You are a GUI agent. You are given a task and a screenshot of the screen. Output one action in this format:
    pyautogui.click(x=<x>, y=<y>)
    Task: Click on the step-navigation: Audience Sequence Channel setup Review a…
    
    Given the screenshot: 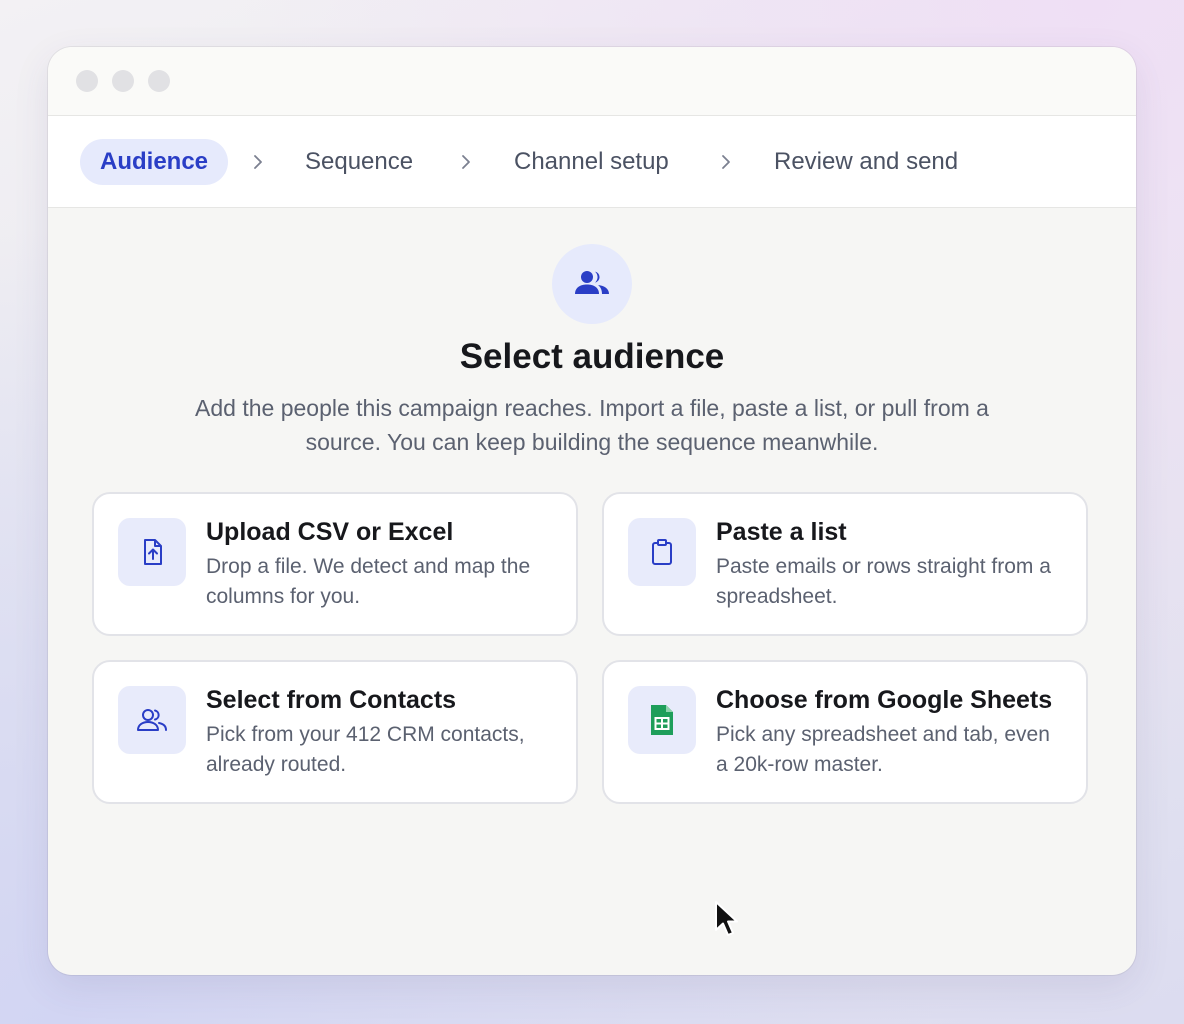 What is the action you would take?
    pyautogui.click(x=592, y=162)
    